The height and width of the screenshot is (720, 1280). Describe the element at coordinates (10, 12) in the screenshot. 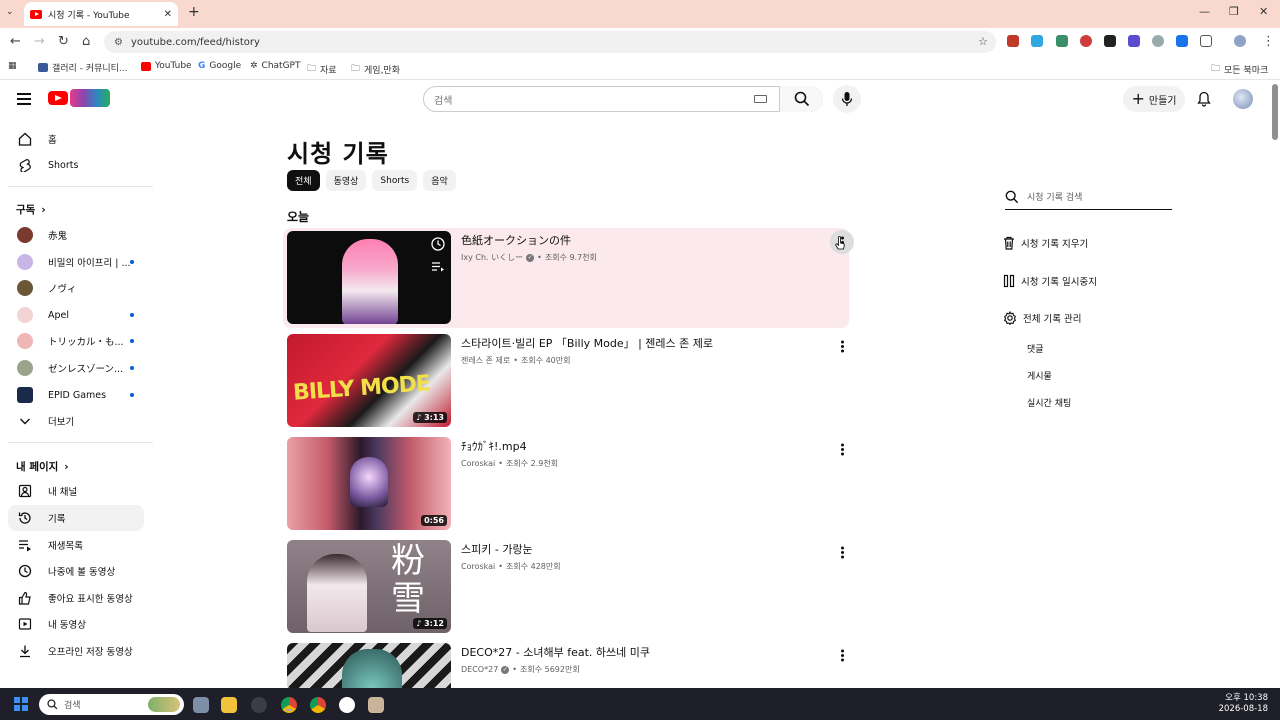

I see `tab-search-icon: ⌄` at that location.